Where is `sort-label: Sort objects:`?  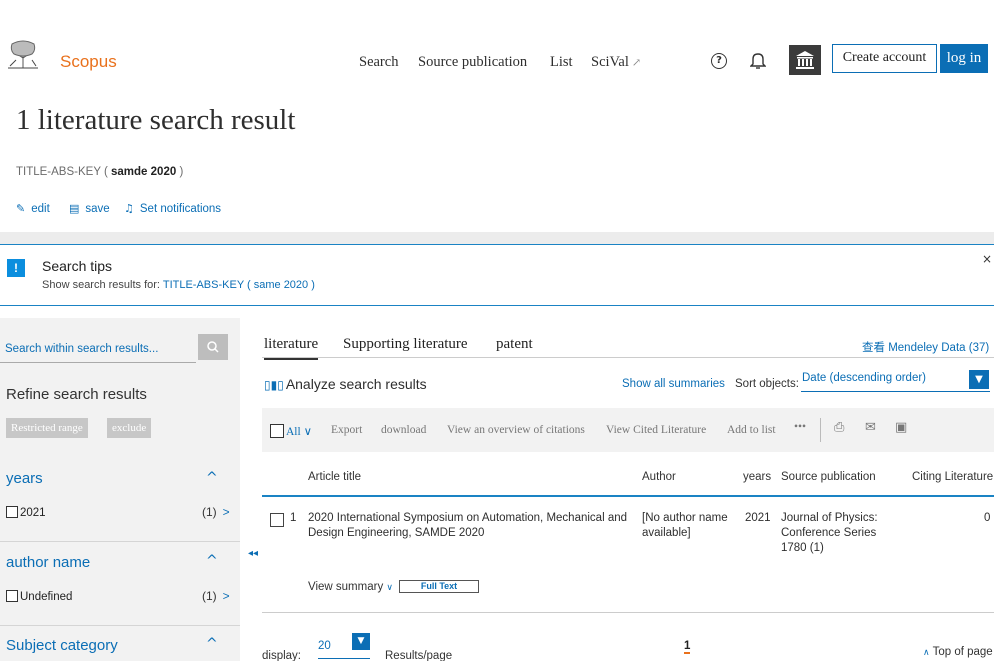 sort-label: Sort objects: is located at coordinates (767, 384).